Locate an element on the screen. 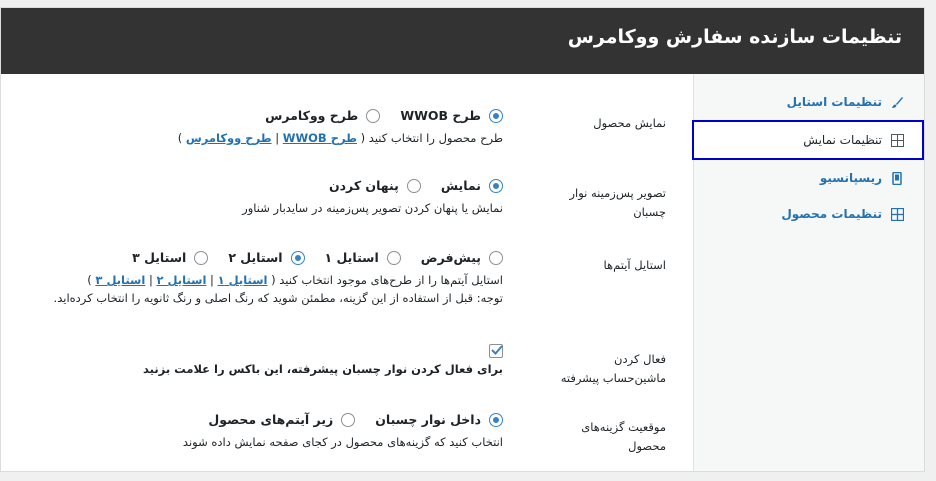  radio-option-woocommerce: طرح ووکامرس is located at coordinates (323, 115).